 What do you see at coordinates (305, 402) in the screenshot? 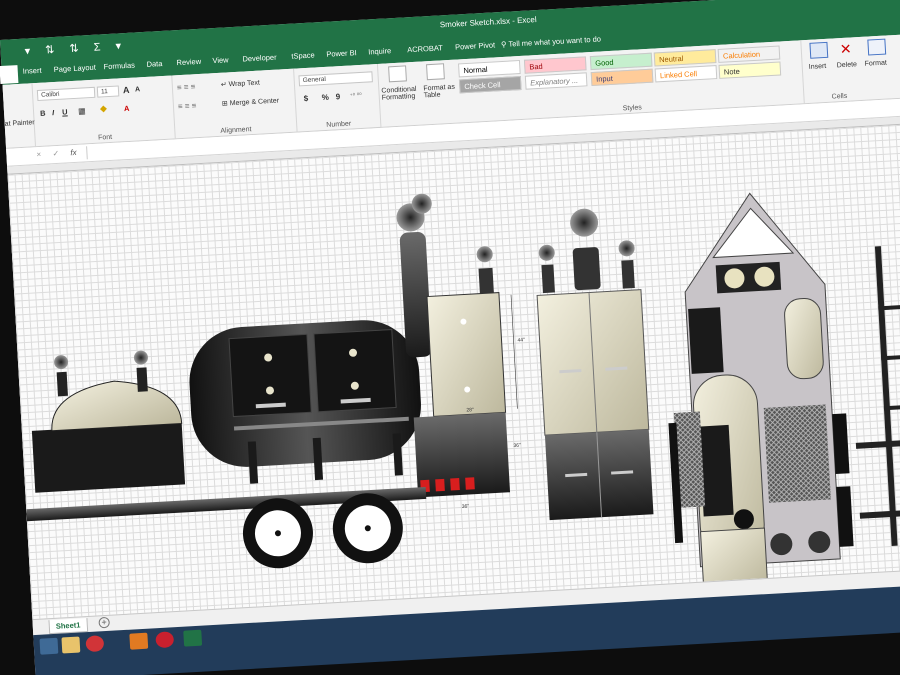
I see `main-barrel` at bounding box center [305, 402].